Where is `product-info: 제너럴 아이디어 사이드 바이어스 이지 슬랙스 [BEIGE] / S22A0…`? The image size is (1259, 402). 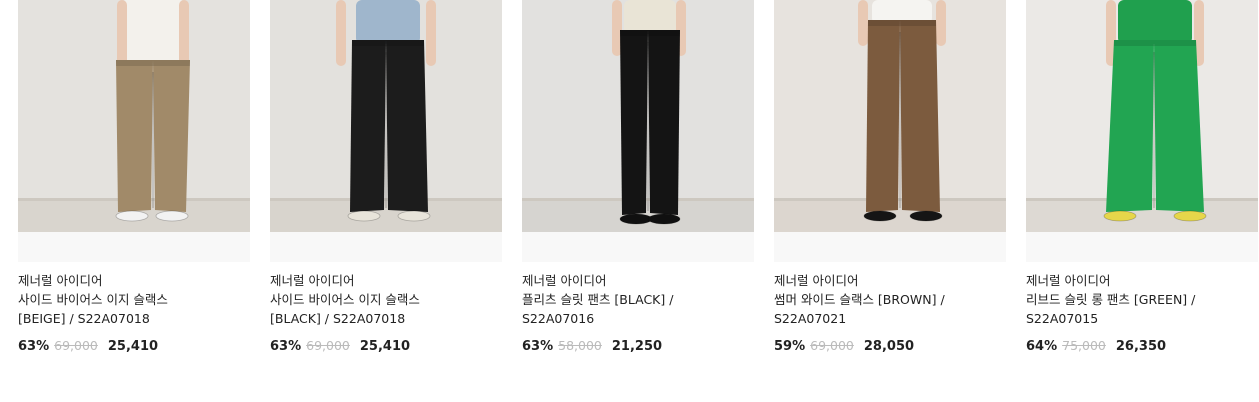
product-info: 제너럴 아이디어 사이드 바이어스 이지 슬랙스 [BEIGE] / S22A0… is located at coordinates (134, 309).